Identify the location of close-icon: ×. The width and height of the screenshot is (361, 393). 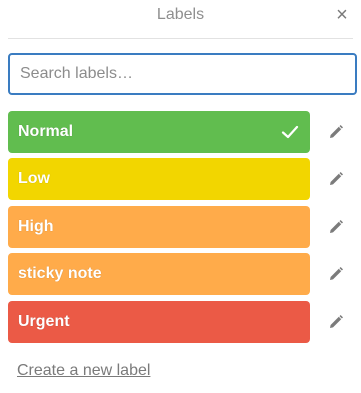
(342, 15).